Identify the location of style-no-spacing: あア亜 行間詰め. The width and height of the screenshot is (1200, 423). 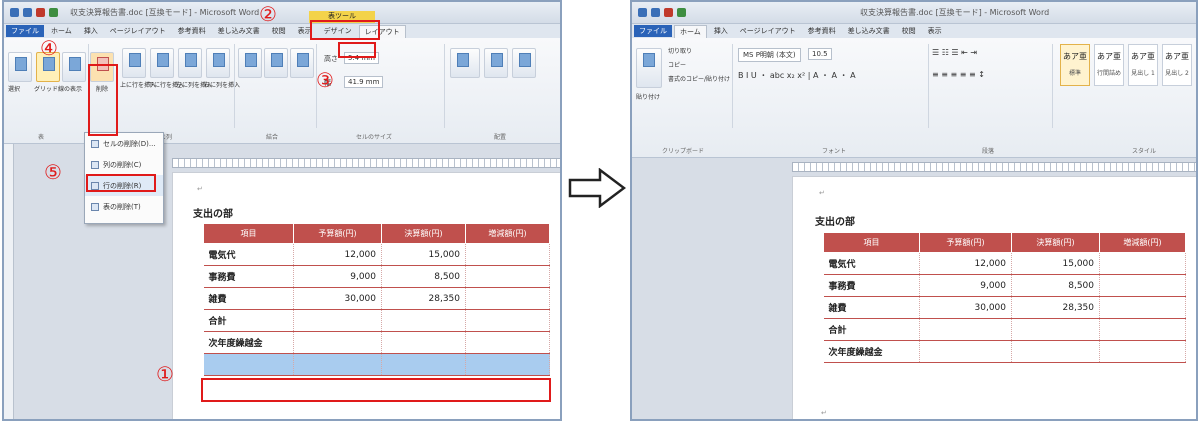
(1109, 65).